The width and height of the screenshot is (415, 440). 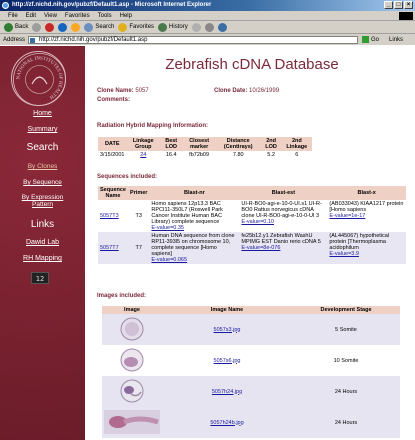 I want to click on page-title: Zebrafish cDNA Database, so click(x=252, y=64).